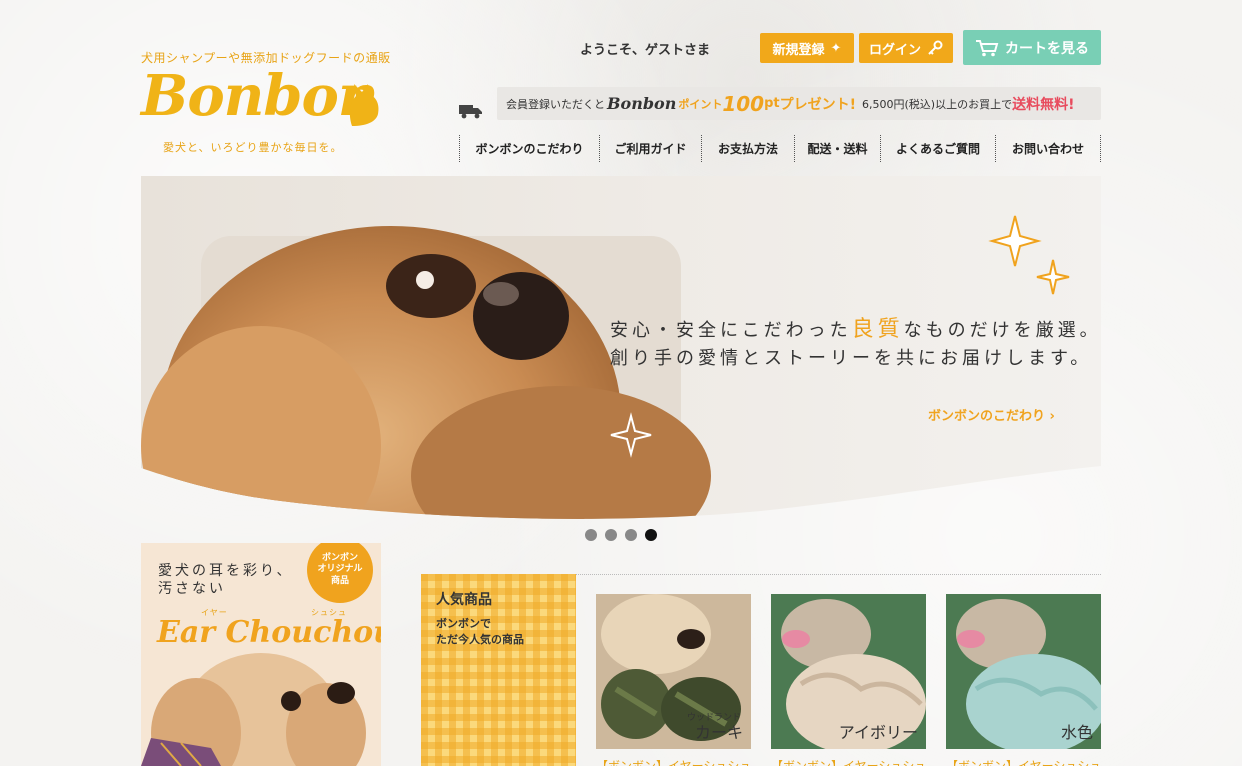 Image resolution: width=1242 pixels, height=766 pixels. I want to click on popular-sub2: ただ今人気の商品, so click(480, 639).